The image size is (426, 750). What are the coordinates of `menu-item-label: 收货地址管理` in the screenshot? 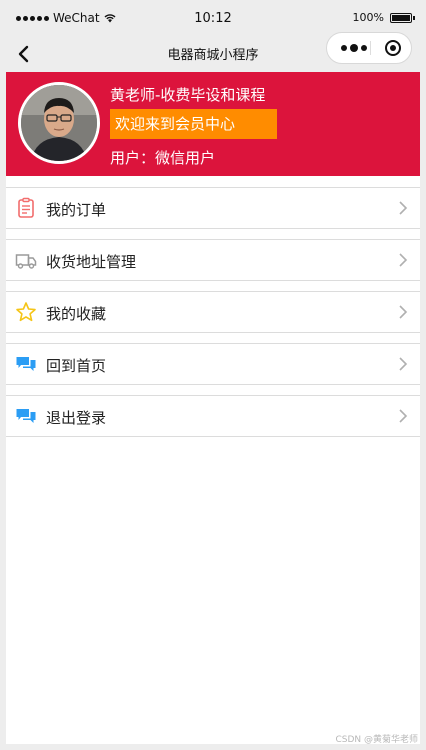 It's located at (91, 262).